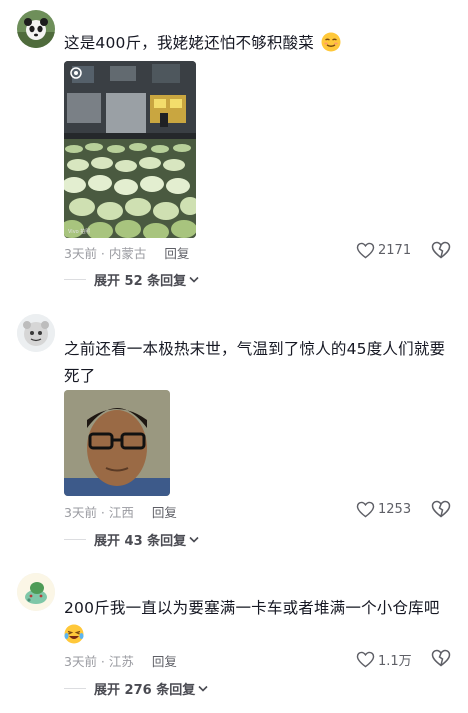 The height and width of the screenshot is (713, 468). I want to click on laughing-tears-emoji-icon, so click(74, 634).